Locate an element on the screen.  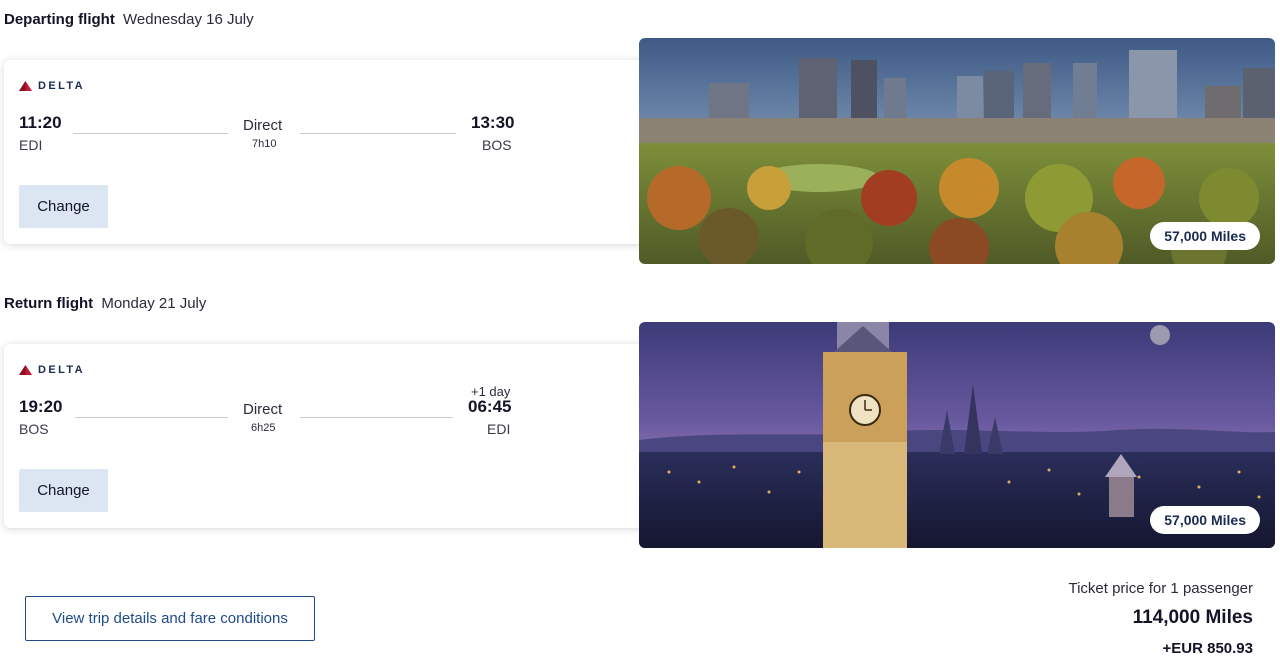
departure-airport: BOS is located at coordinates (34, 429).